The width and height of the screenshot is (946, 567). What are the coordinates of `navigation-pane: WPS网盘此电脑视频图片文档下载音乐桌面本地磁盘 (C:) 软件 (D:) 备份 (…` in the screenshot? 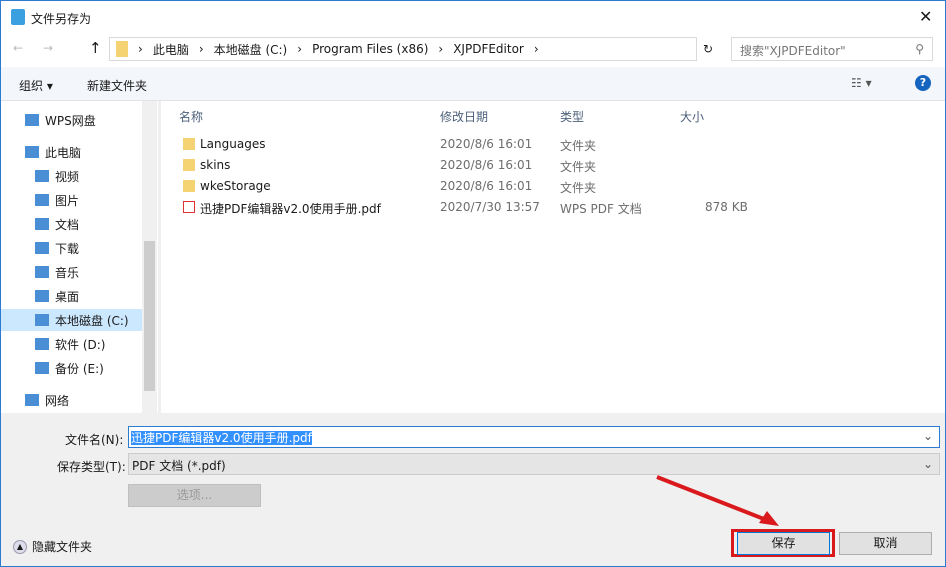 It's located at (79, 257).